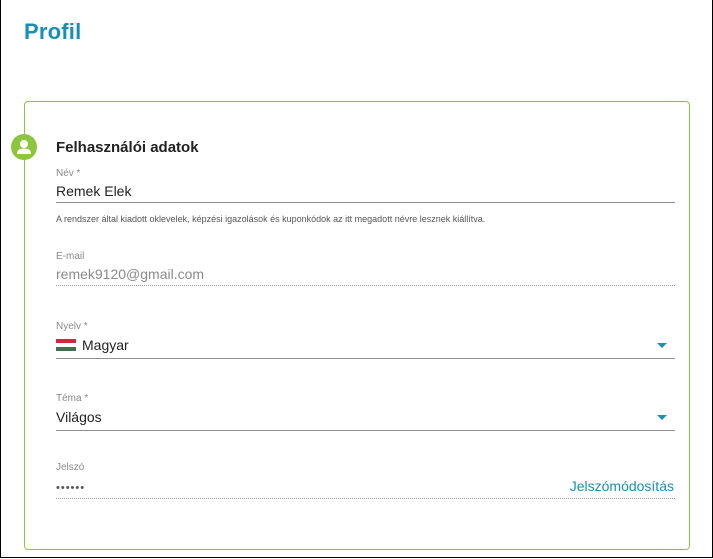 This screenshot has height=559, width=713. Describe the element at coordinates (70, 467) in the screenshot. I see `password-label: Jelszó` at that location.